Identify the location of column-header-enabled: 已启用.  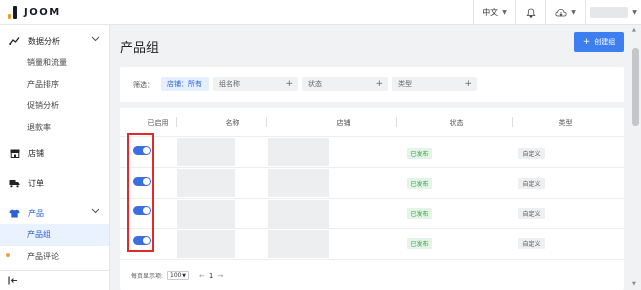
(158, 122).